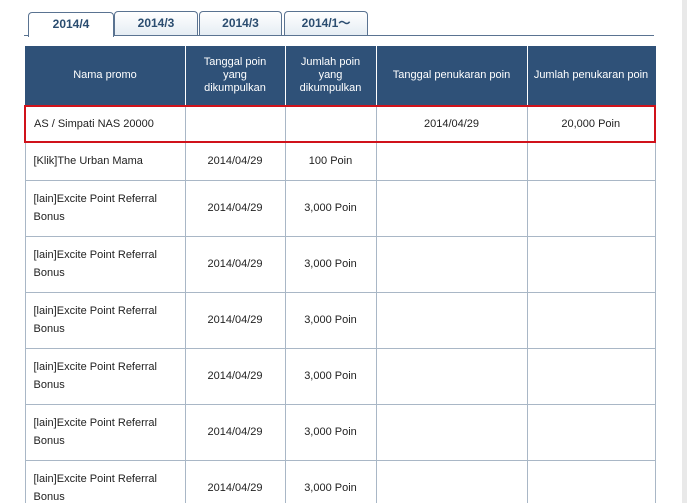  What do you see at coordinates (451, 76) in the screenshot?
I see `header-redeem-date: Tanggal penukaran poin` at bounding box center [451, 76].